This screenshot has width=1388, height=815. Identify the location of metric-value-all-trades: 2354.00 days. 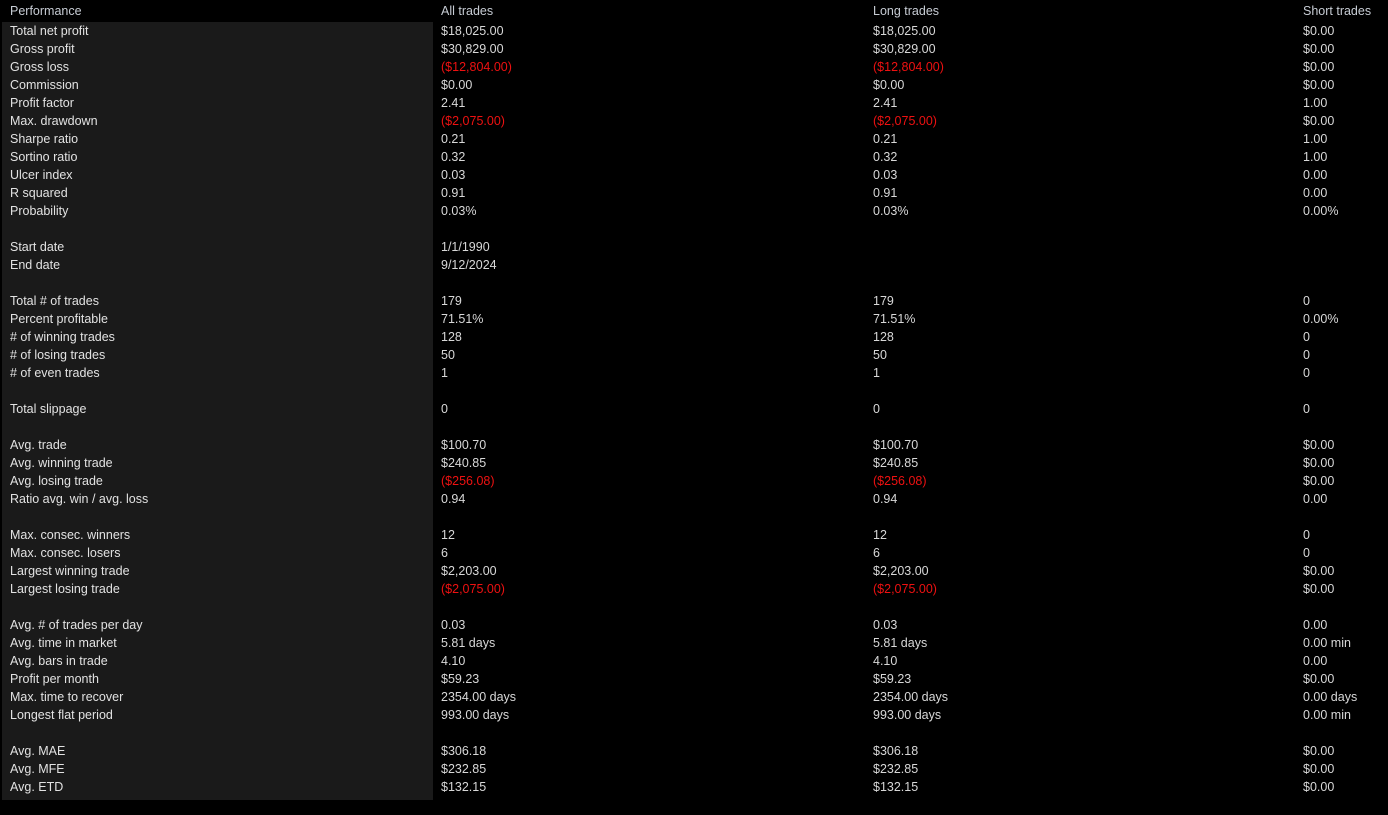
(479, 697).